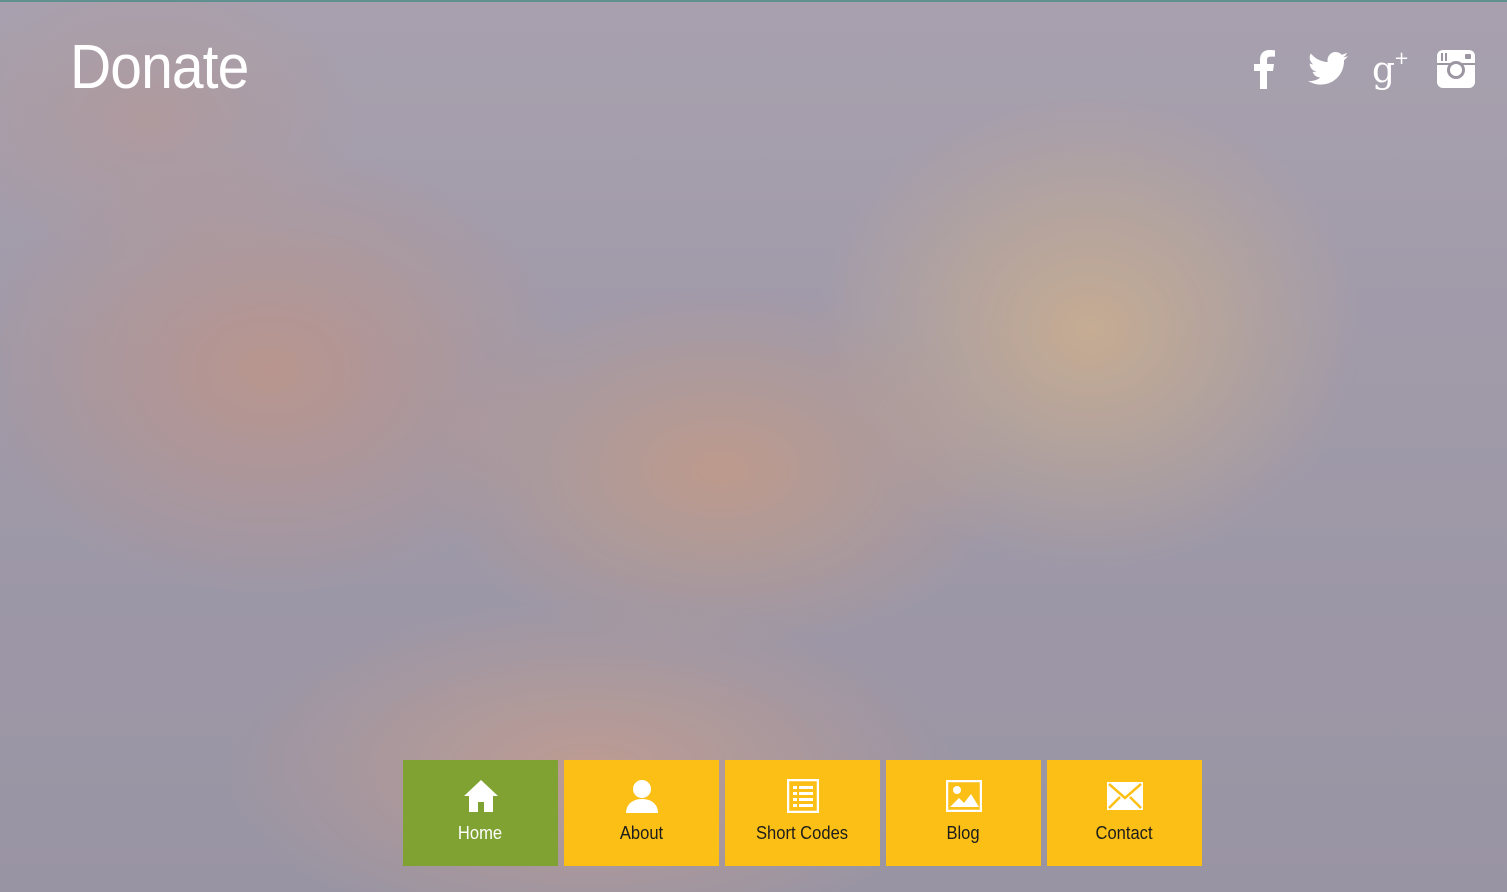 The image size is (1507, 892). I want to click on google-plus-icon: g +, so click(1392, 69).